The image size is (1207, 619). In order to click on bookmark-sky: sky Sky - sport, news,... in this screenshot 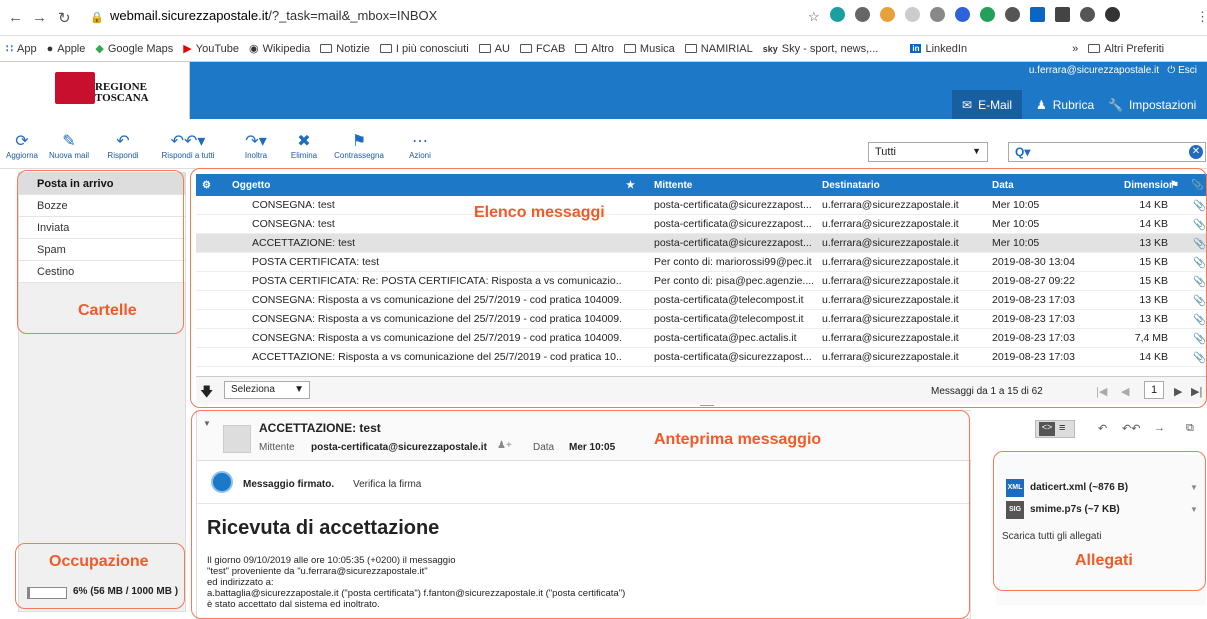, I will do `click(821, 49)`.